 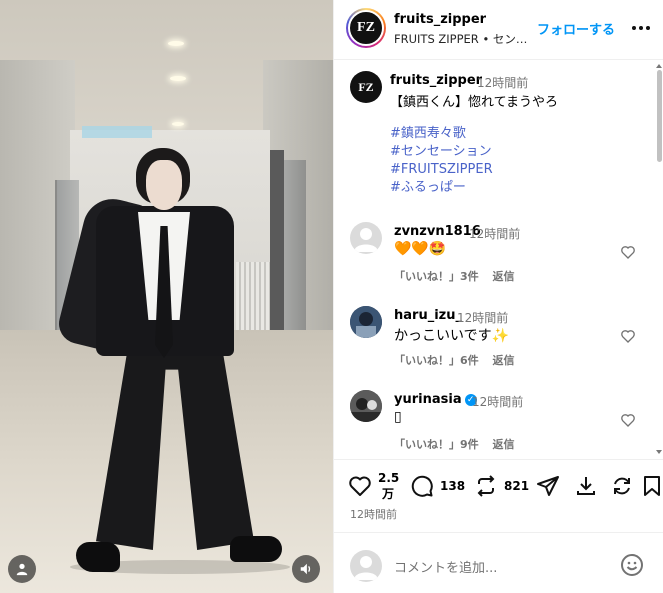 I want to click on repost-button: 821, so click(x=501, y=486).